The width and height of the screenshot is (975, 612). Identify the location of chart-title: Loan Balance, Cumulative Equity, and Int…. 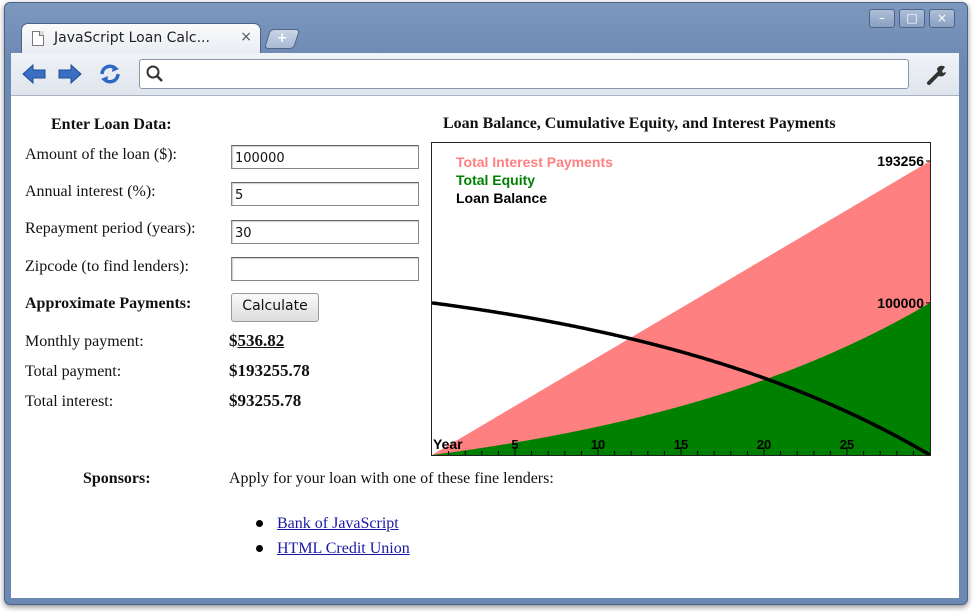
(639, 123).